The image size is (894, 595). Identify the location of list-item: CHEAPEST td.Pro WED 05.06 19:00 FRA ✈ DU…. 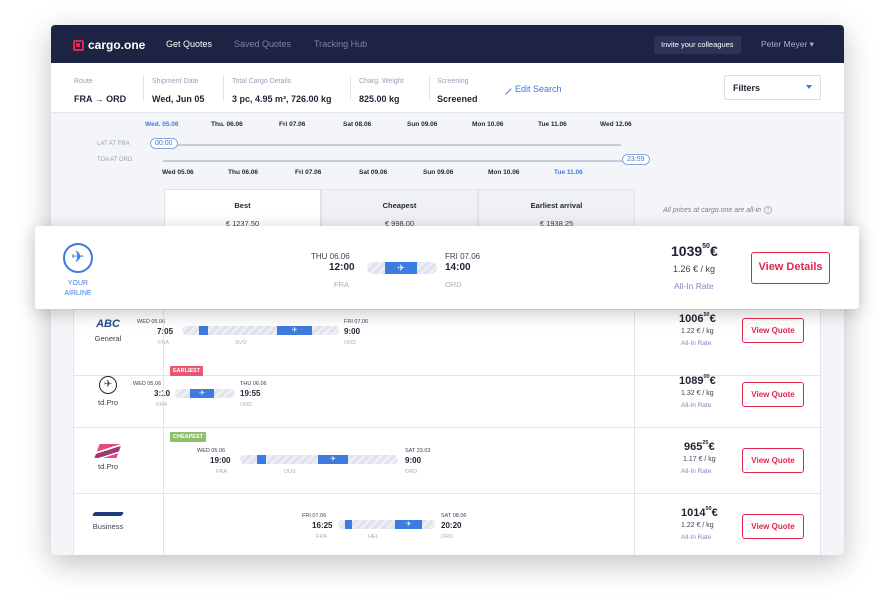
(448, 461).